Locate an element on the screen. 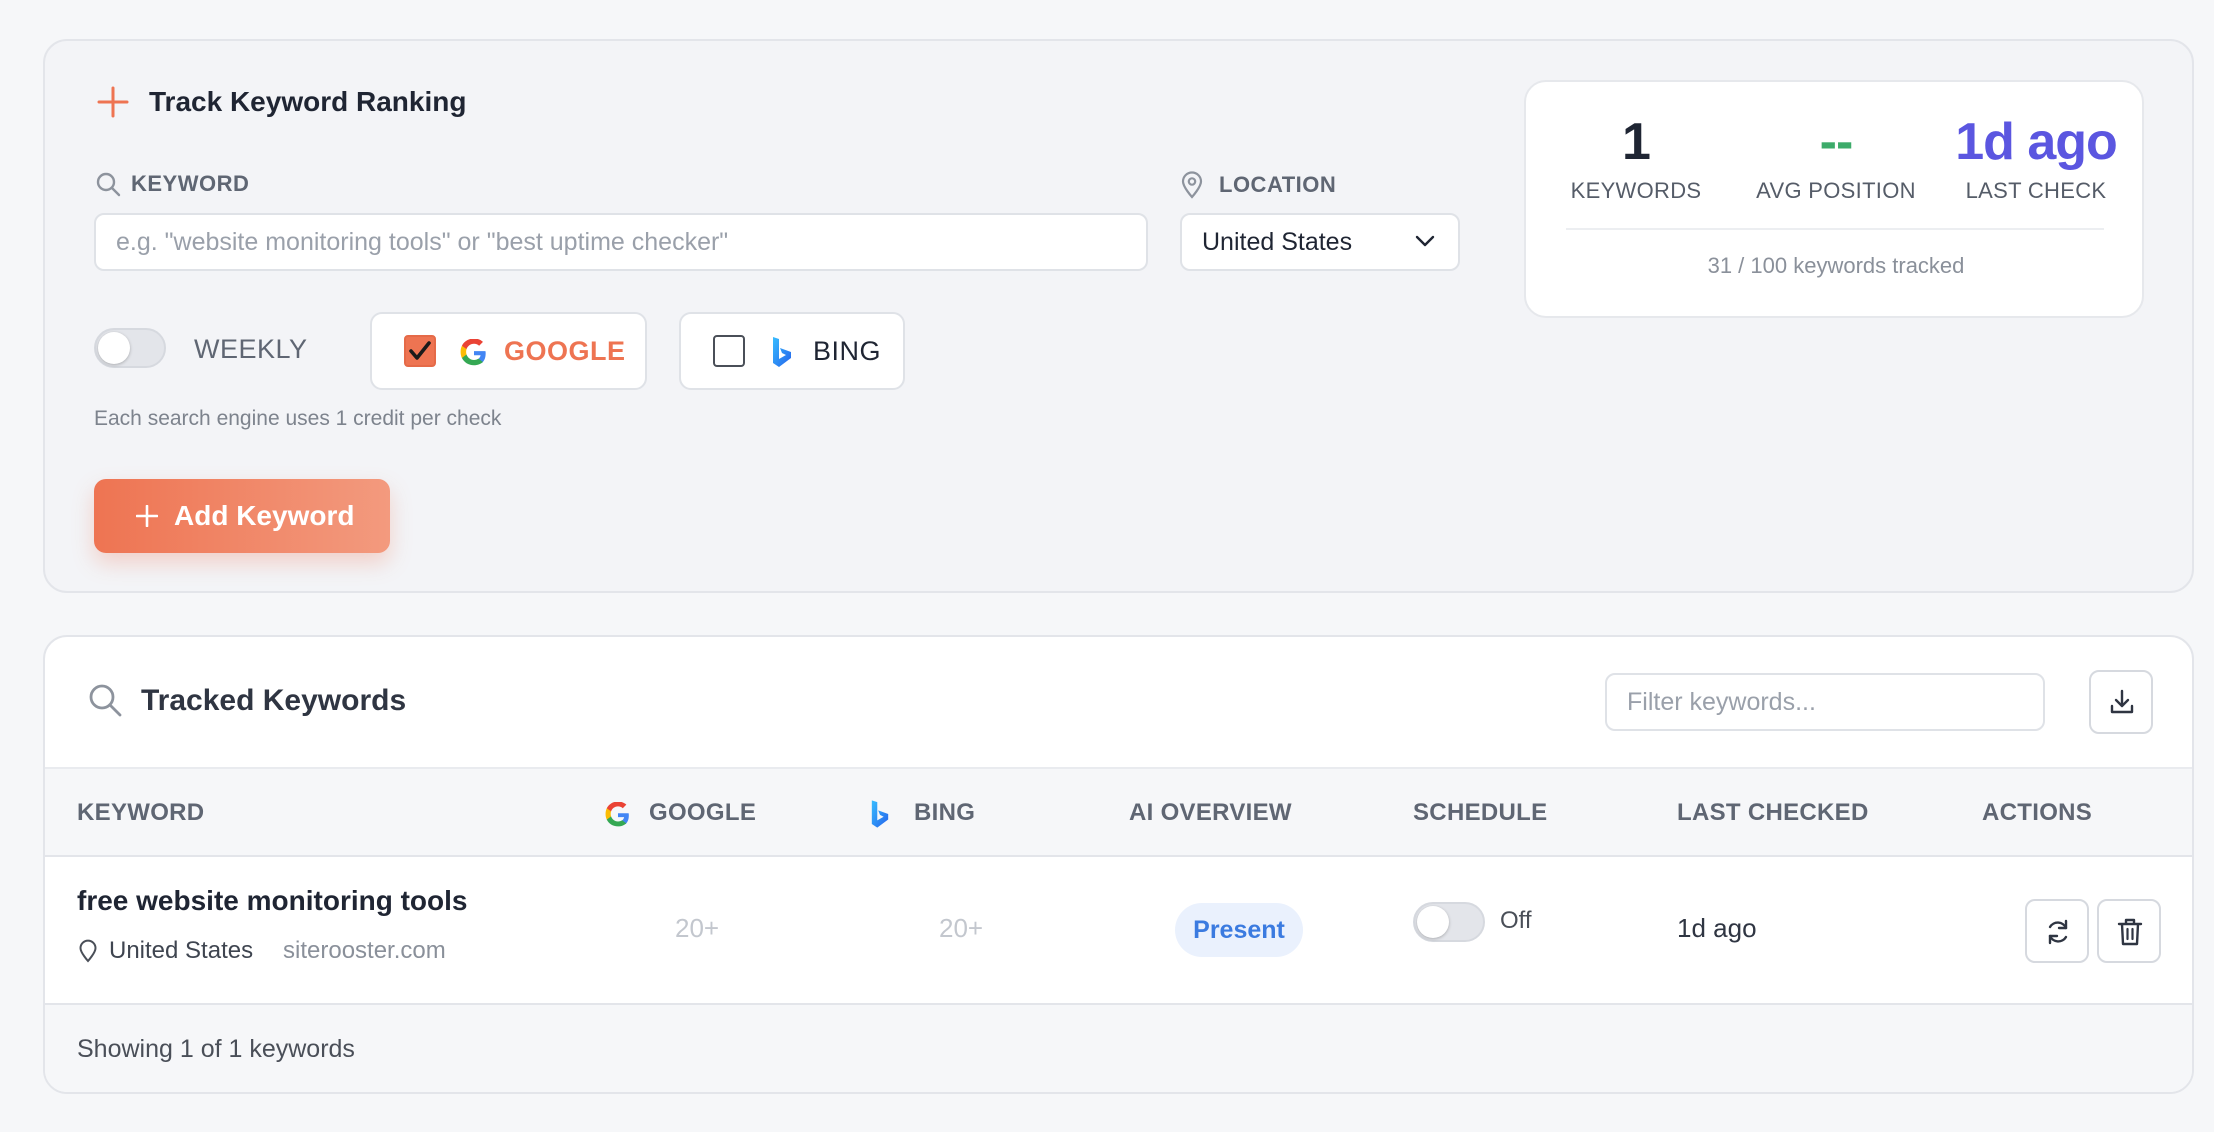  refresh-button is located at coordinates (2057, 931).